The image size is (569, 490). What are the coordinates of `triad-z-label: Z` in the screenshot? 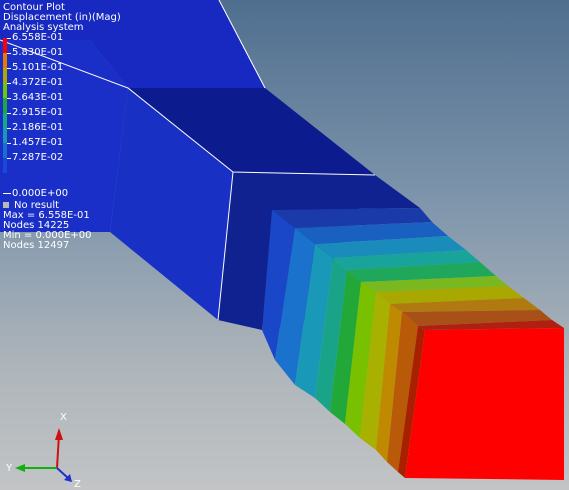 It's located at (77, 484).